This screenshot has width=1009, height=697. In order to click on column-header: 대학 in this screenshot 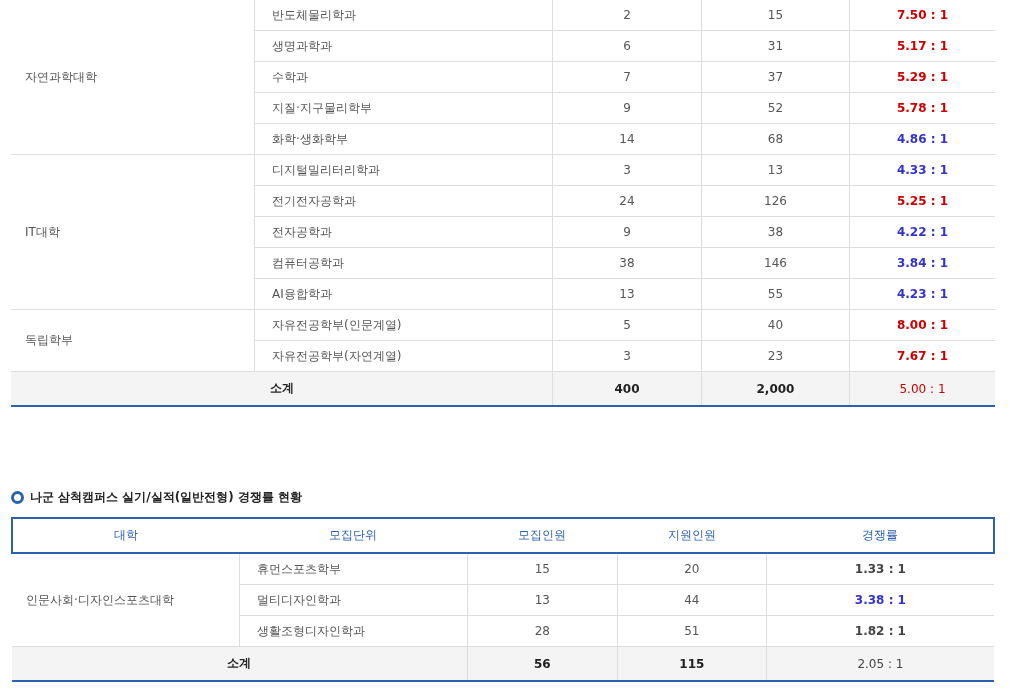, I will do `click(126, 535)`.